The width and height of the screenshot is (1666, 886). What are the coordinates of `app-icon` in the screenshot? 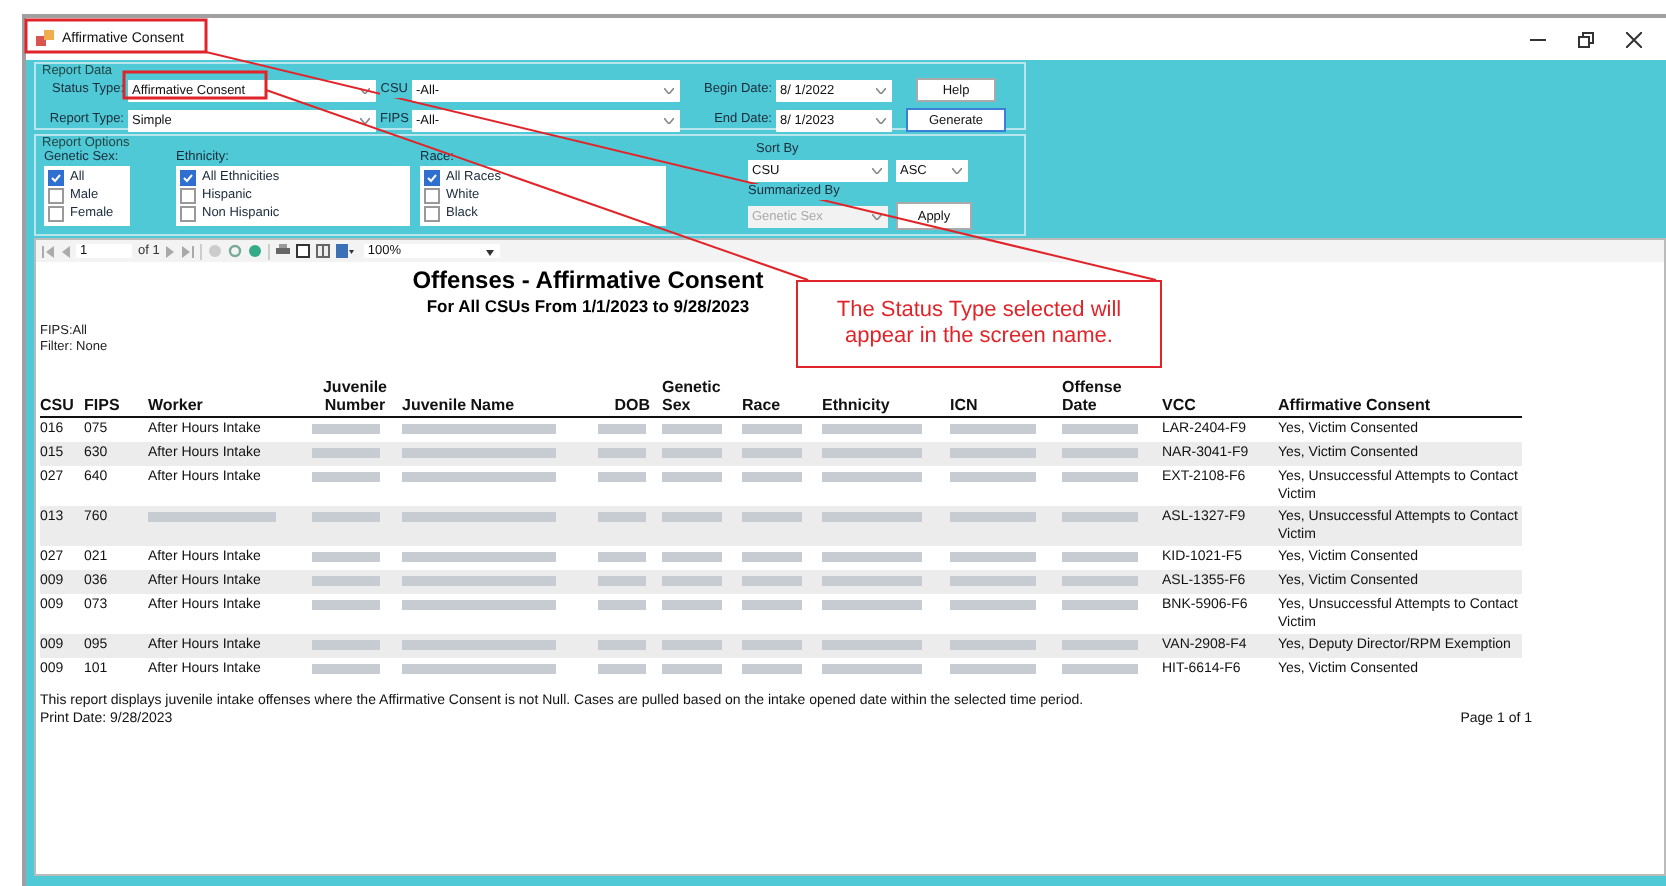 It's located at (45, 39).